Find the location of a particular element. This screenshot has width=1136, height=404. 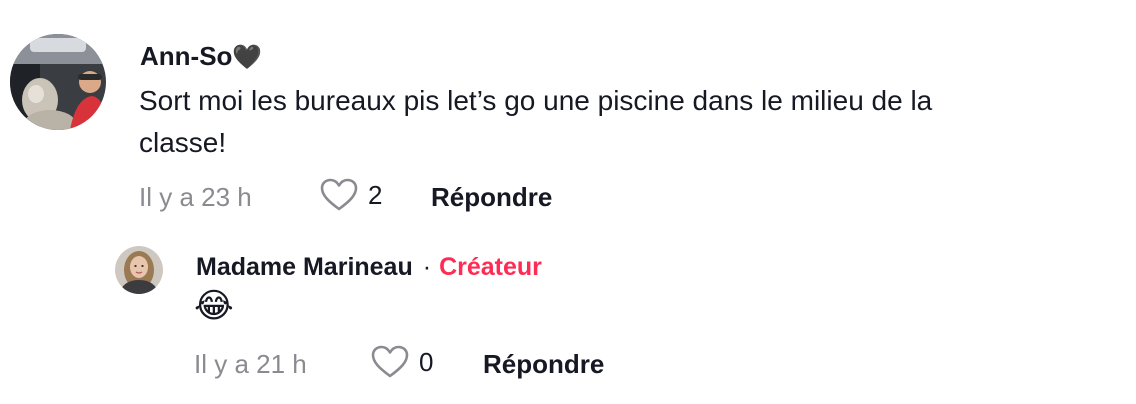

comment-like-count: 2 is located at coordinates (375, 195).